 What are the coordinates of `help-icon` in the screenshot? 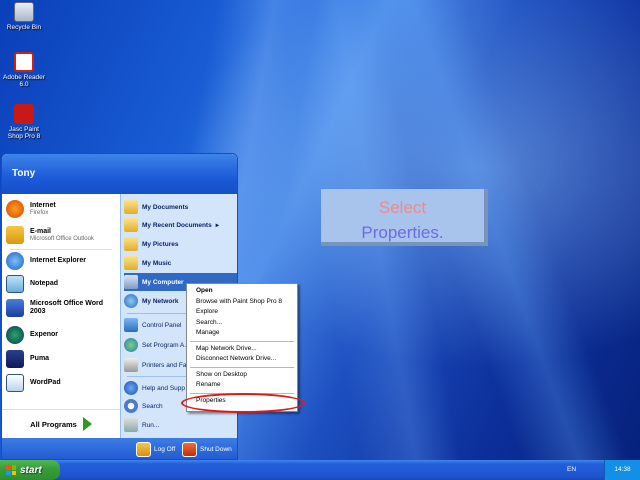 It's located at (131, 388).